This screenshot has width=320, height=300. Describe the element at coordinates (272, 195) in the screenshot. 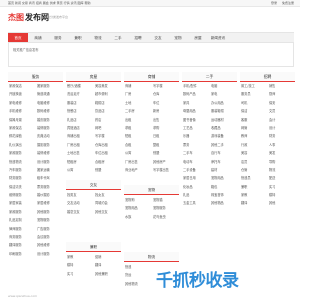

I see `category-link: 模特` at that location.